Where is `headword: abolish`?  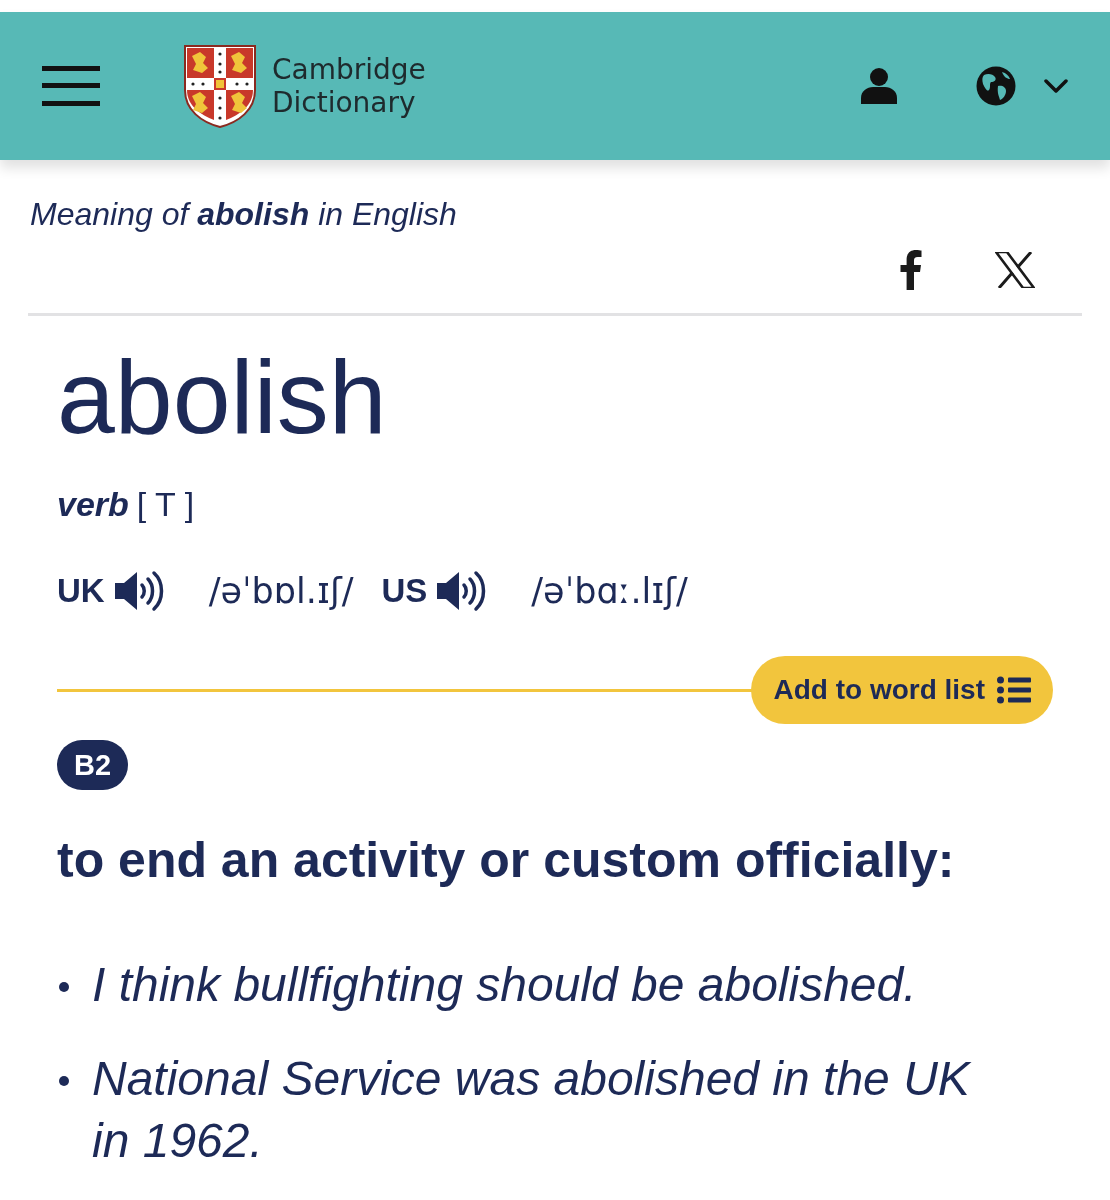 headword: abolish is located at coordinates (222, 397).